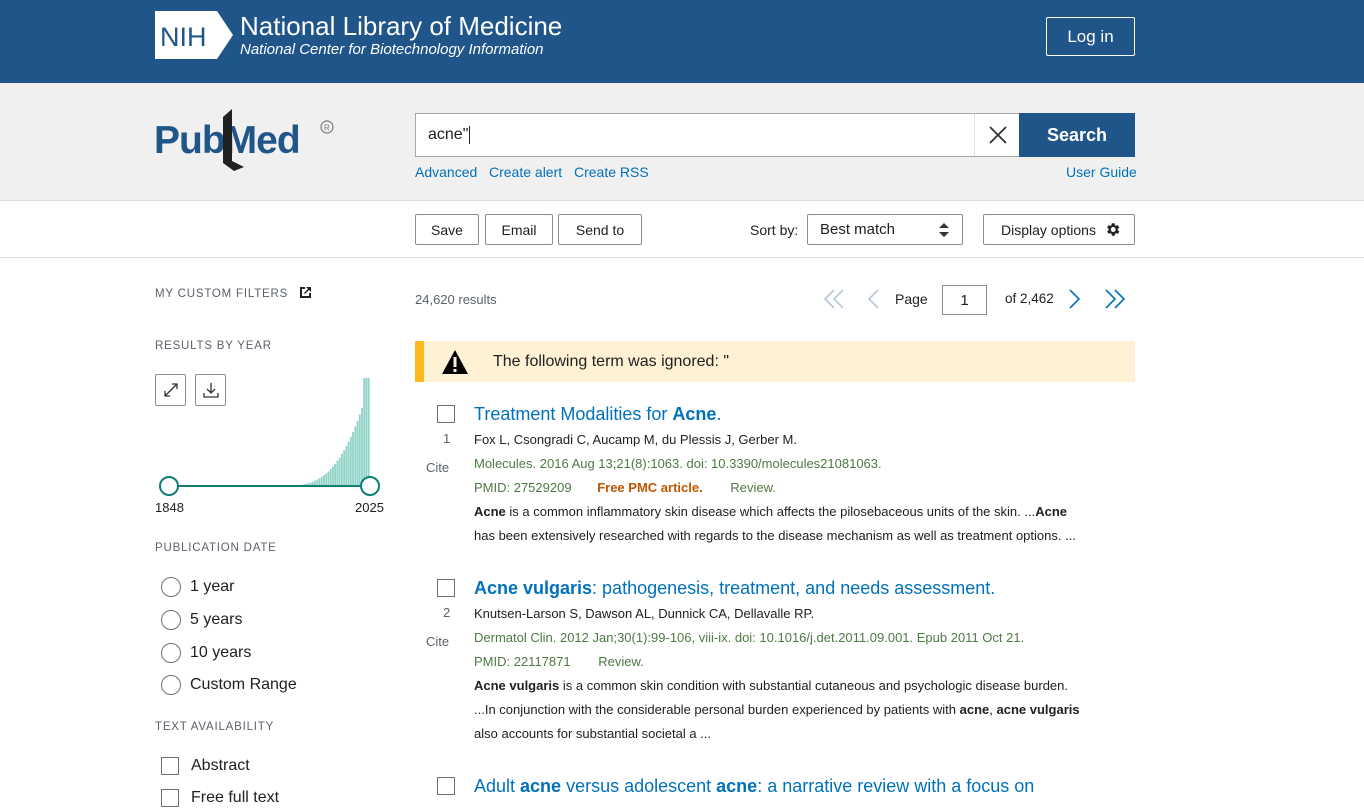  I want to click on close-icon, so click(997, 135).